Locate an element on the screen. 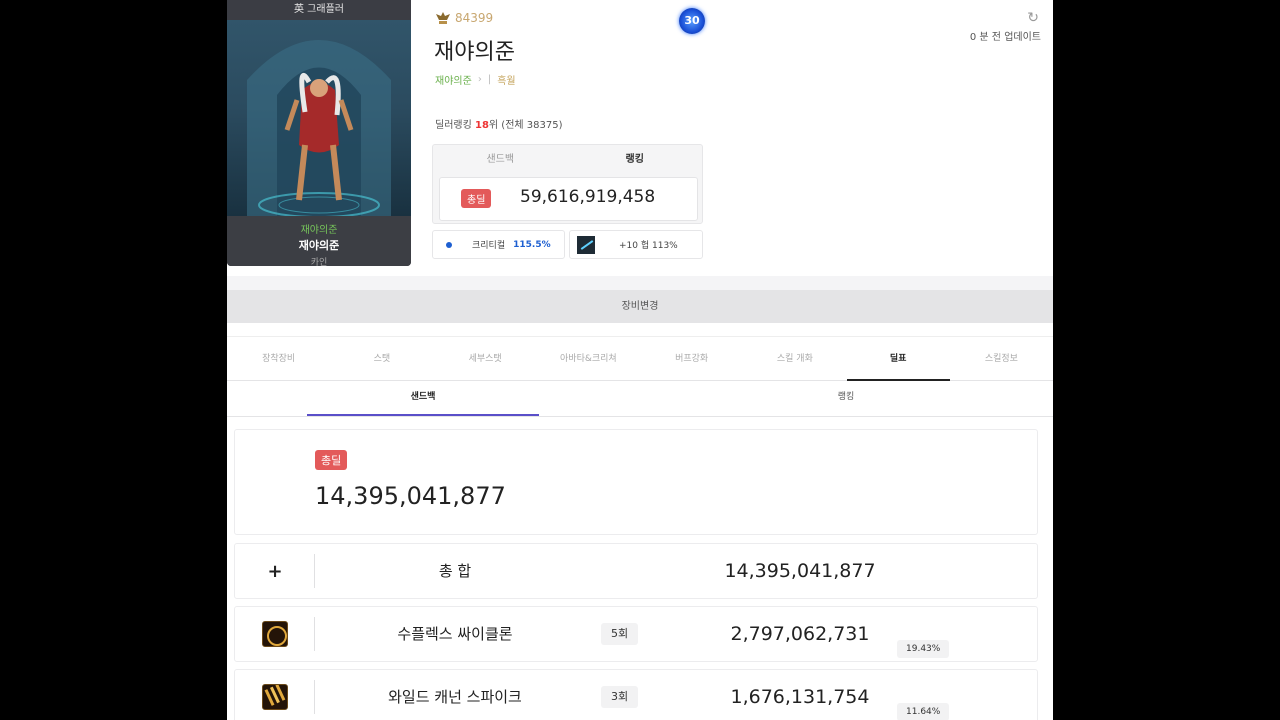  subtab-sandbag: 샌드백 is located at coordinates (423, 398).